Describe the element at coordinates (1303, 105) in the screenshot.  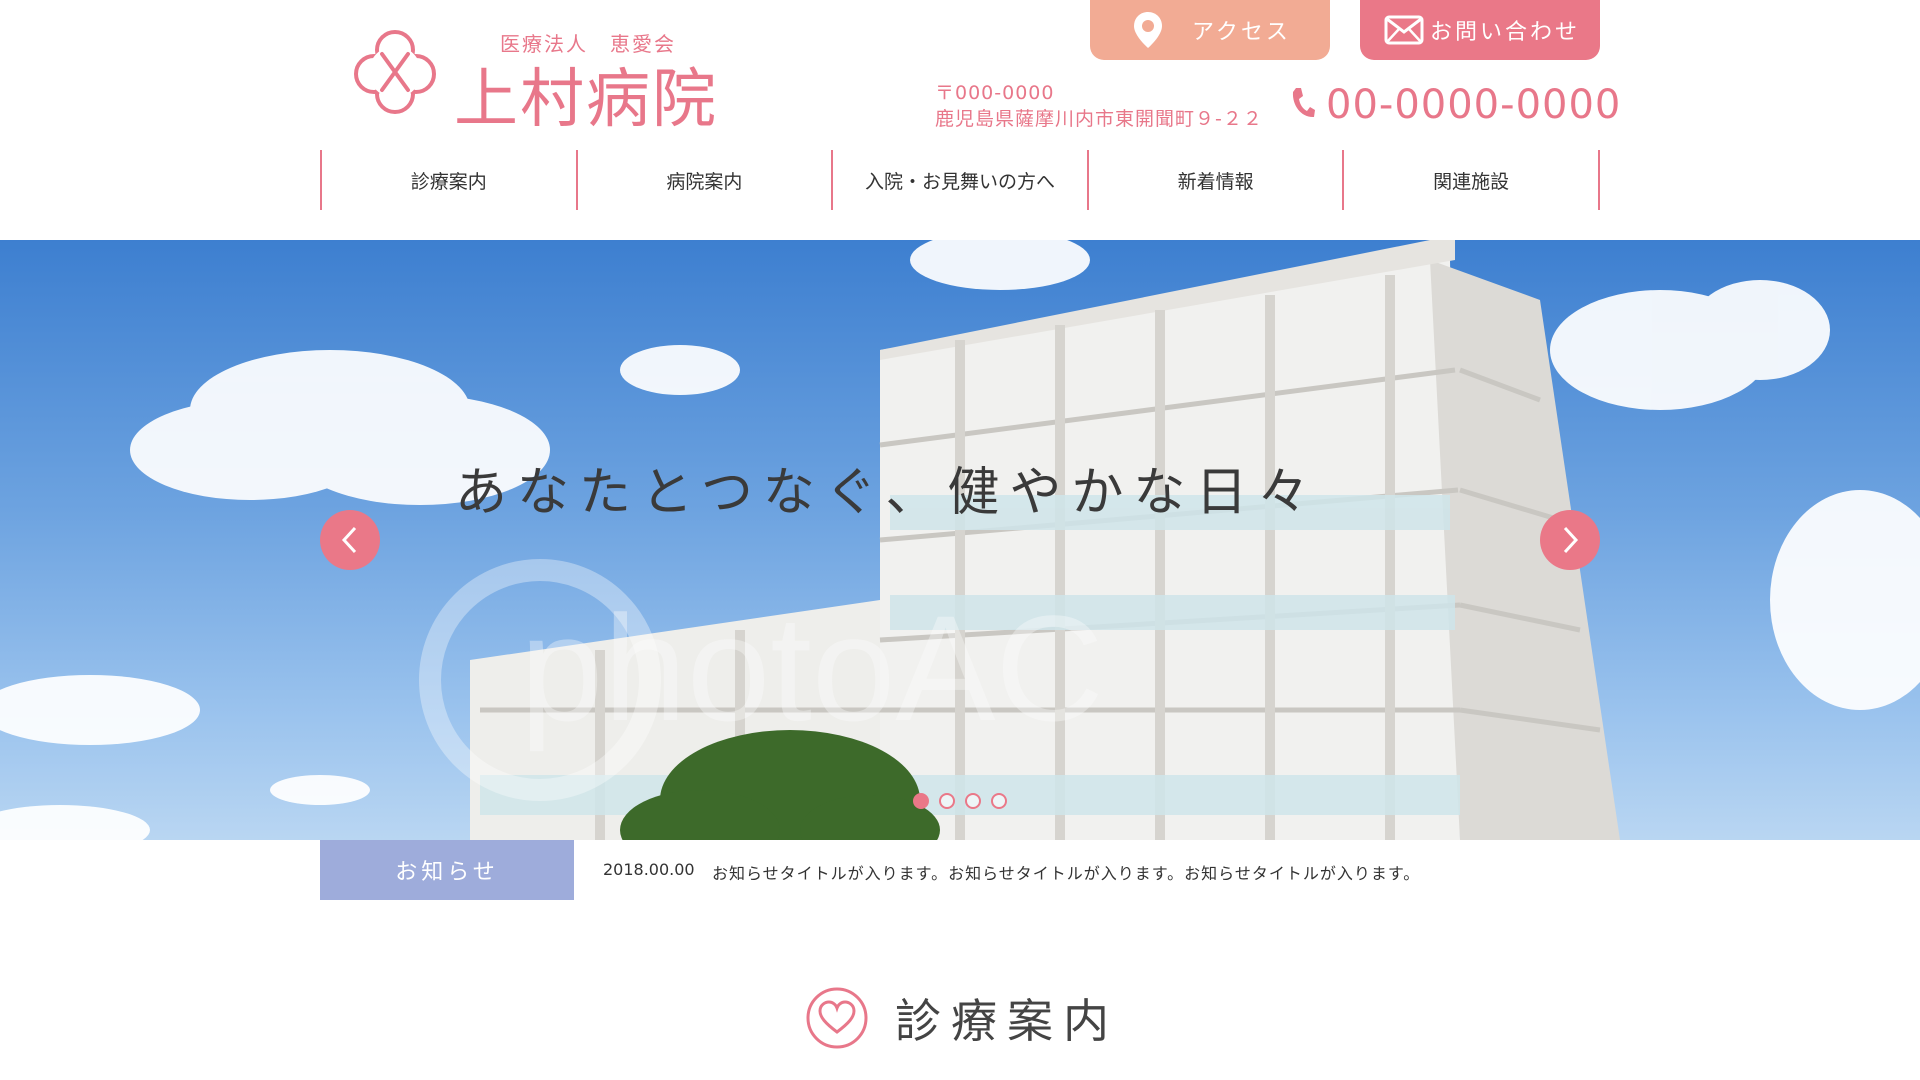
I see `phone-icon` at that location.